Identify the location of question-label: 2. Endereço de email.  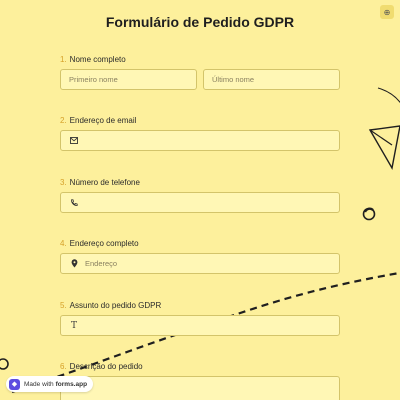
(200, 121).